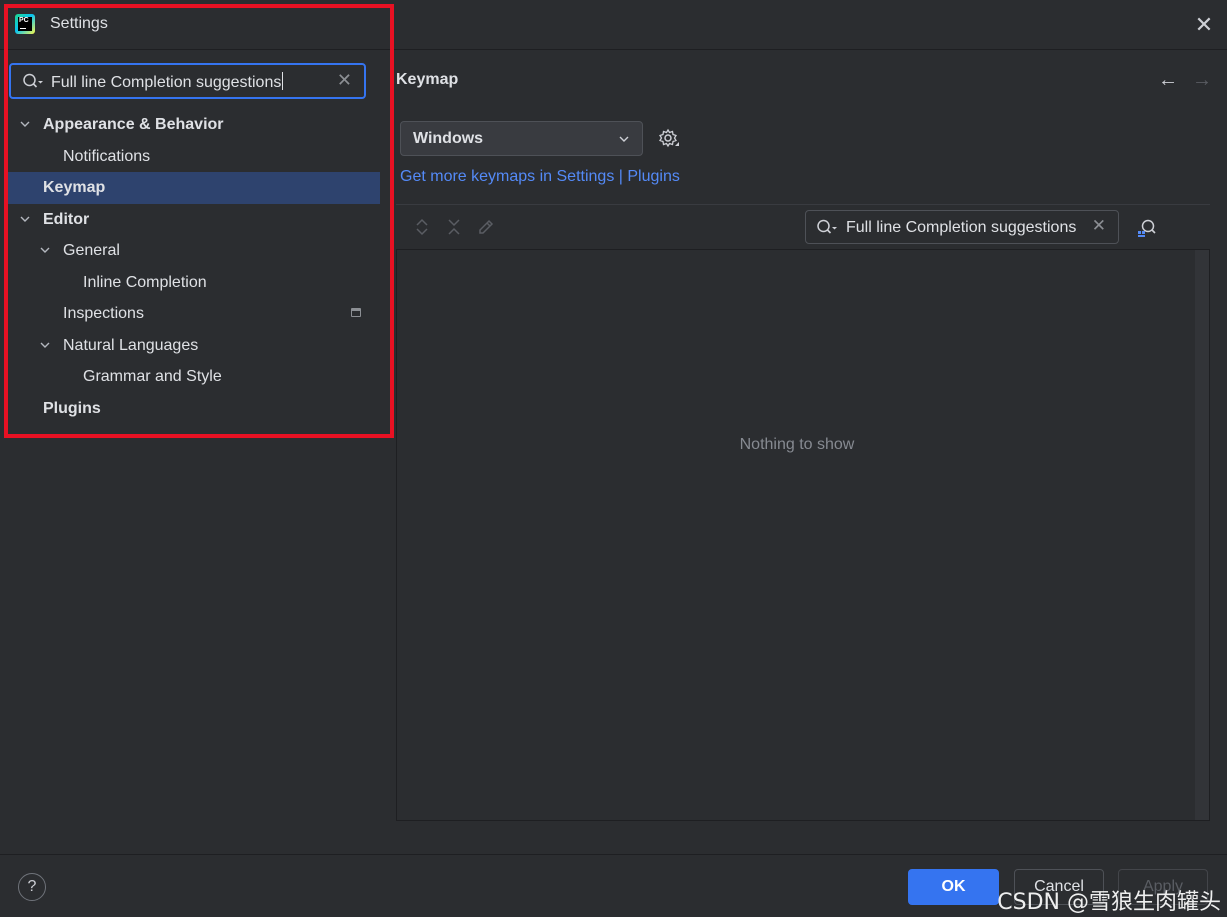 The image size is (1227, 917). I want to click on help-button: ?, so click(32, 887).